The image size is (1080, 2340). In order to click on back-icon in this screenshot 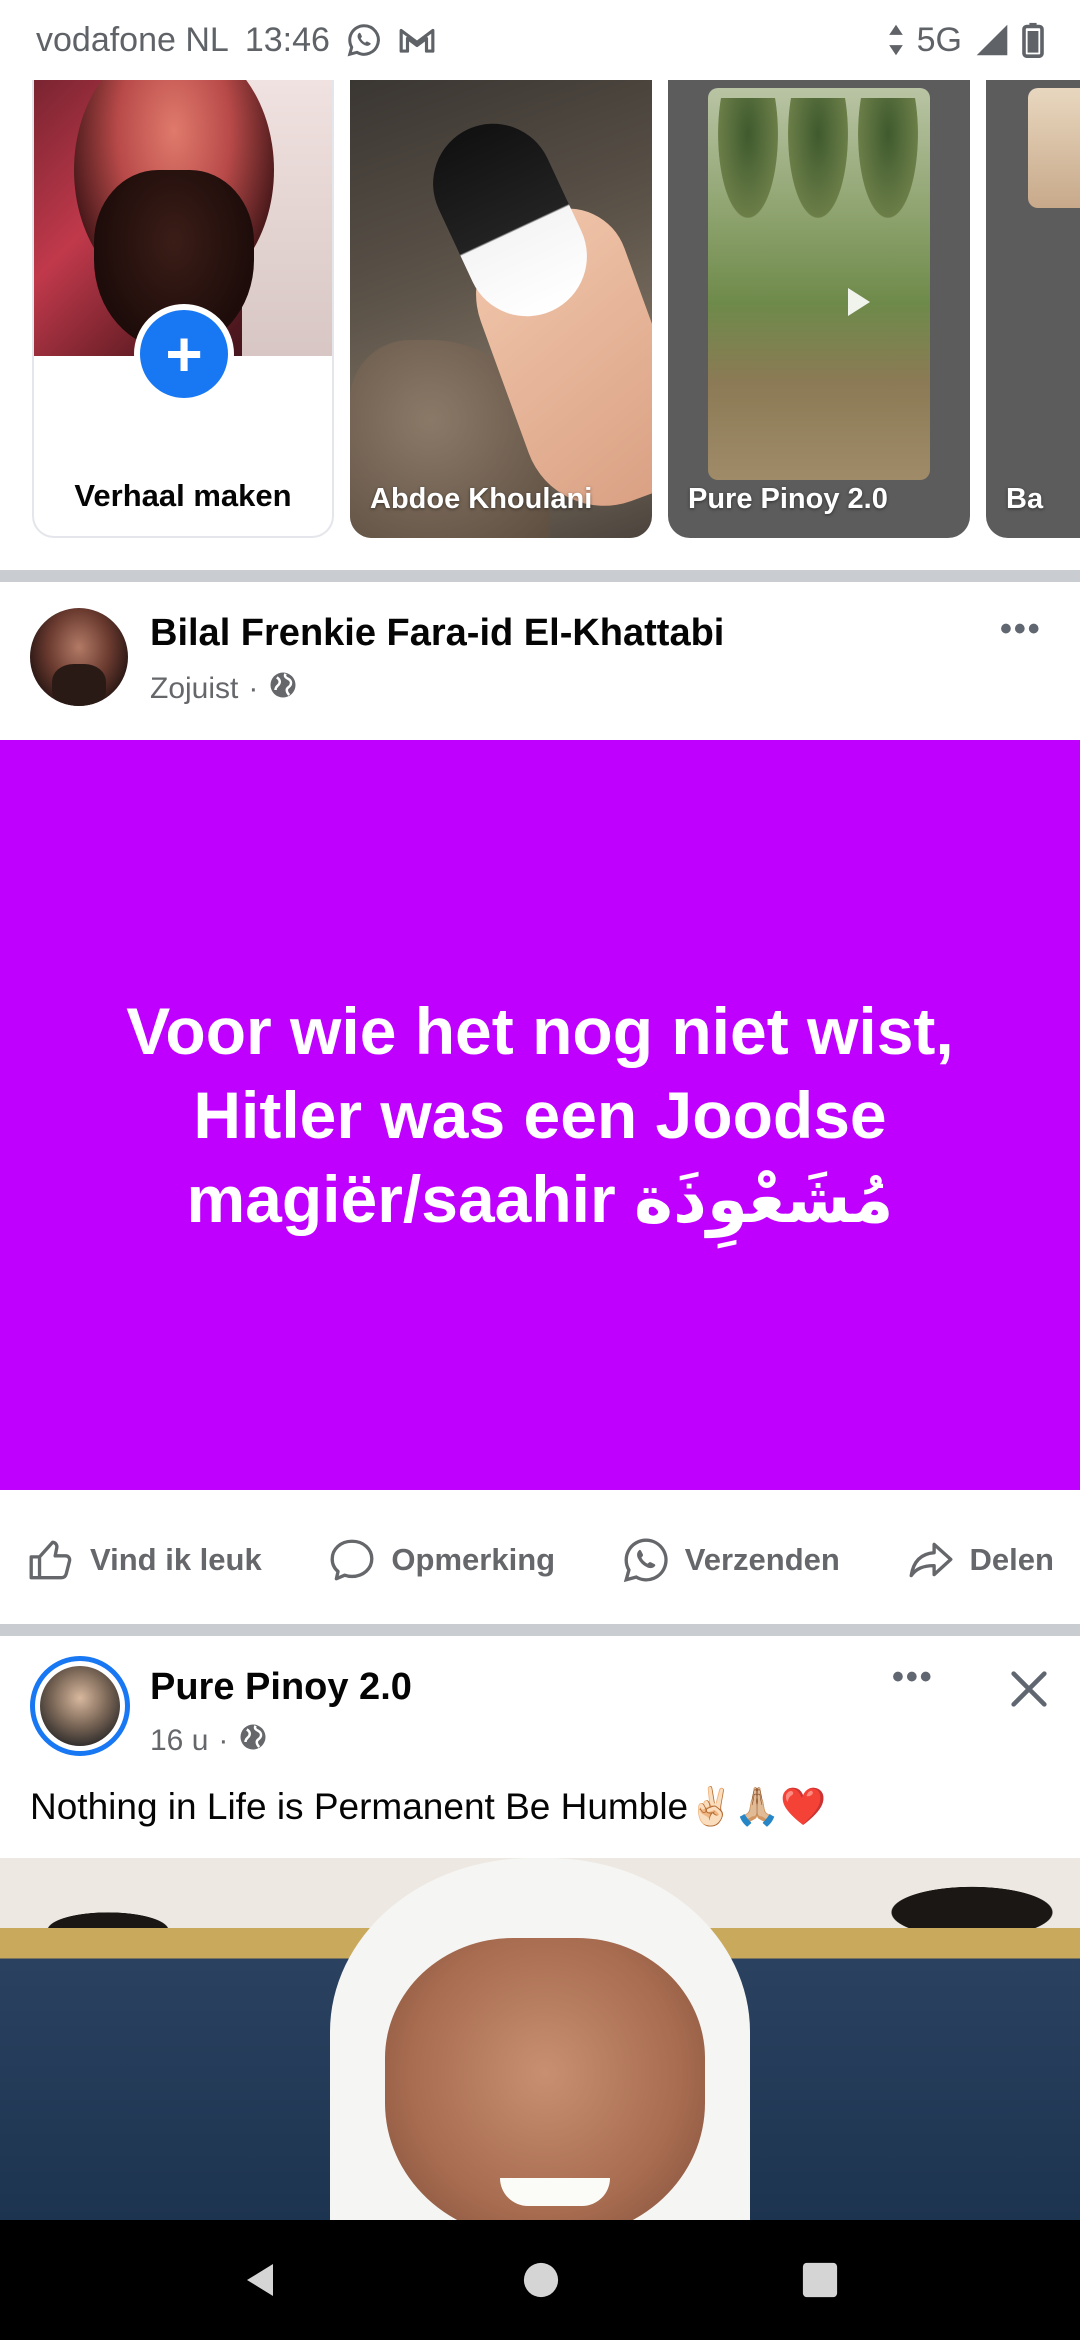, I will do `click(261, 2280)`.